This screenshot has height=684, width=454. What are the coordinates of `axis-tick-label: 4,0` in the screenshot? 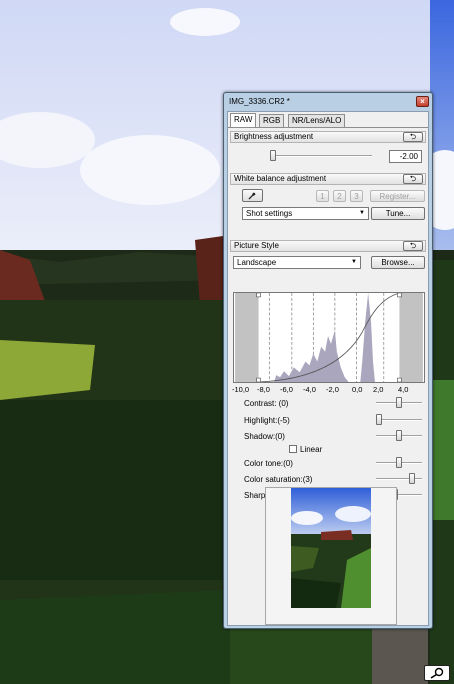 It's located at (403, 389).